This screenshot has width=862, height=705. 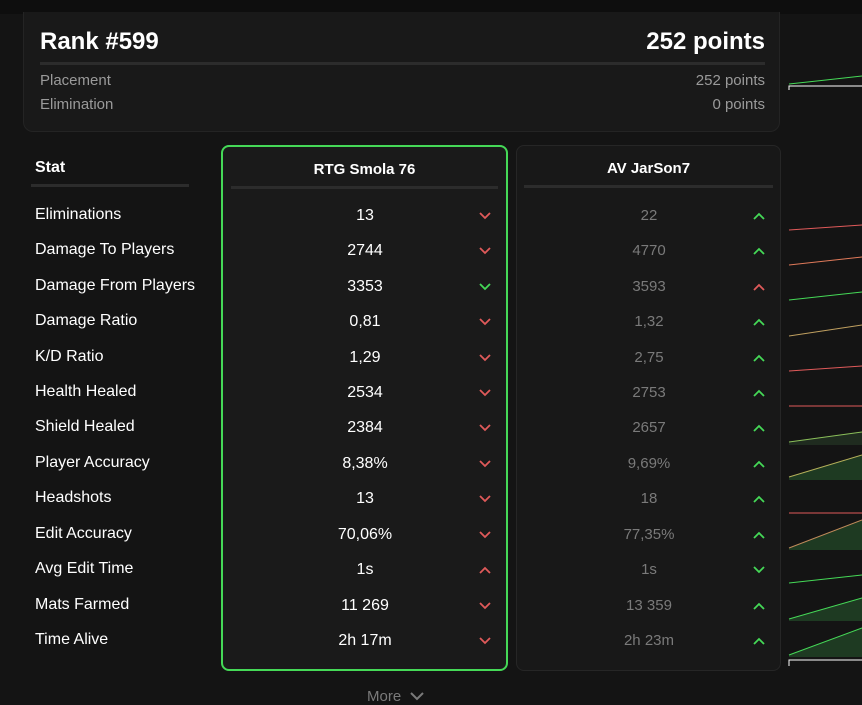 What do you see at coordinates (384, 696) in the screenshot?
I see `more-label: More` at bounding box center [384, 696].